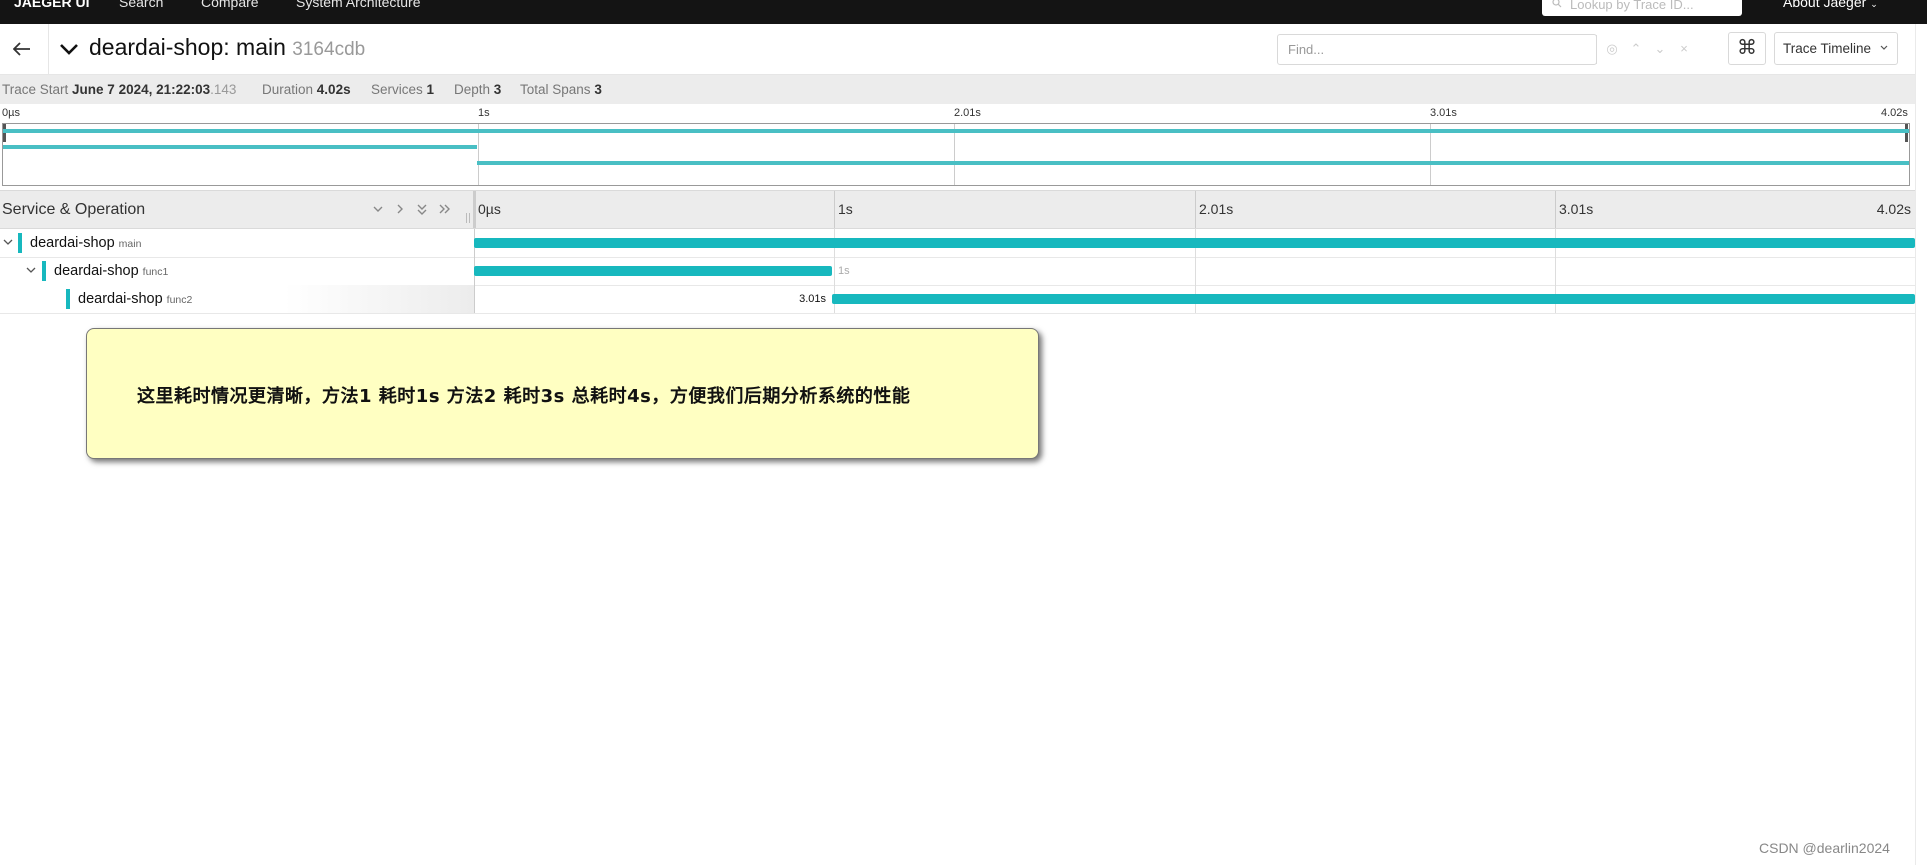 The image size is (1927, 865). Describe the element at coordinates (306, 89) in the screenshot. I see `duration: Duration 4.02s` at that location.